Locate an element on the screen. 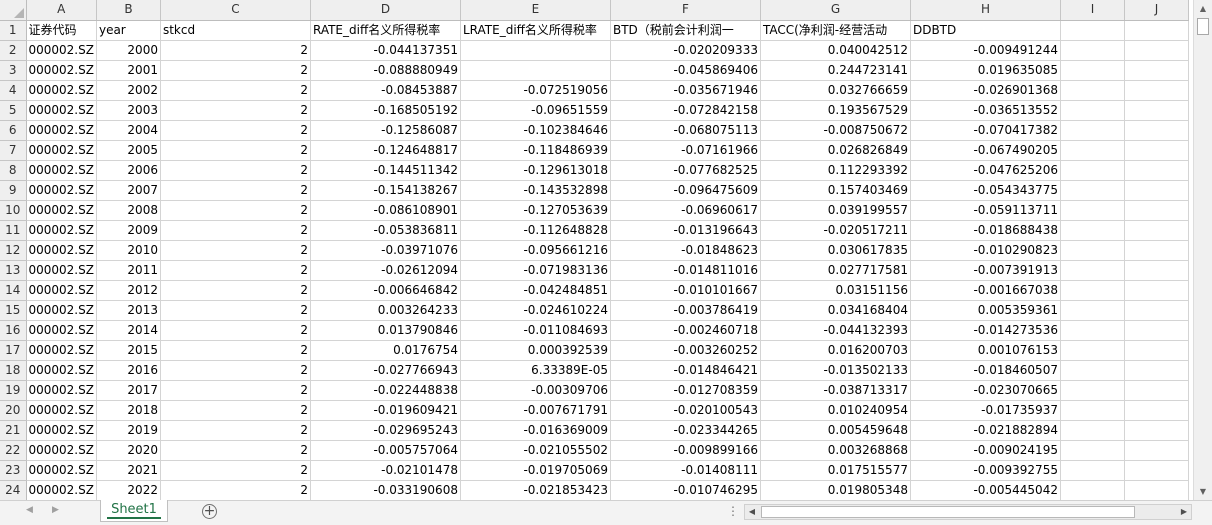 This screenshot has height=525, width=1212. next-sheet-icon: ▶ is located at coordinates (55, 510).